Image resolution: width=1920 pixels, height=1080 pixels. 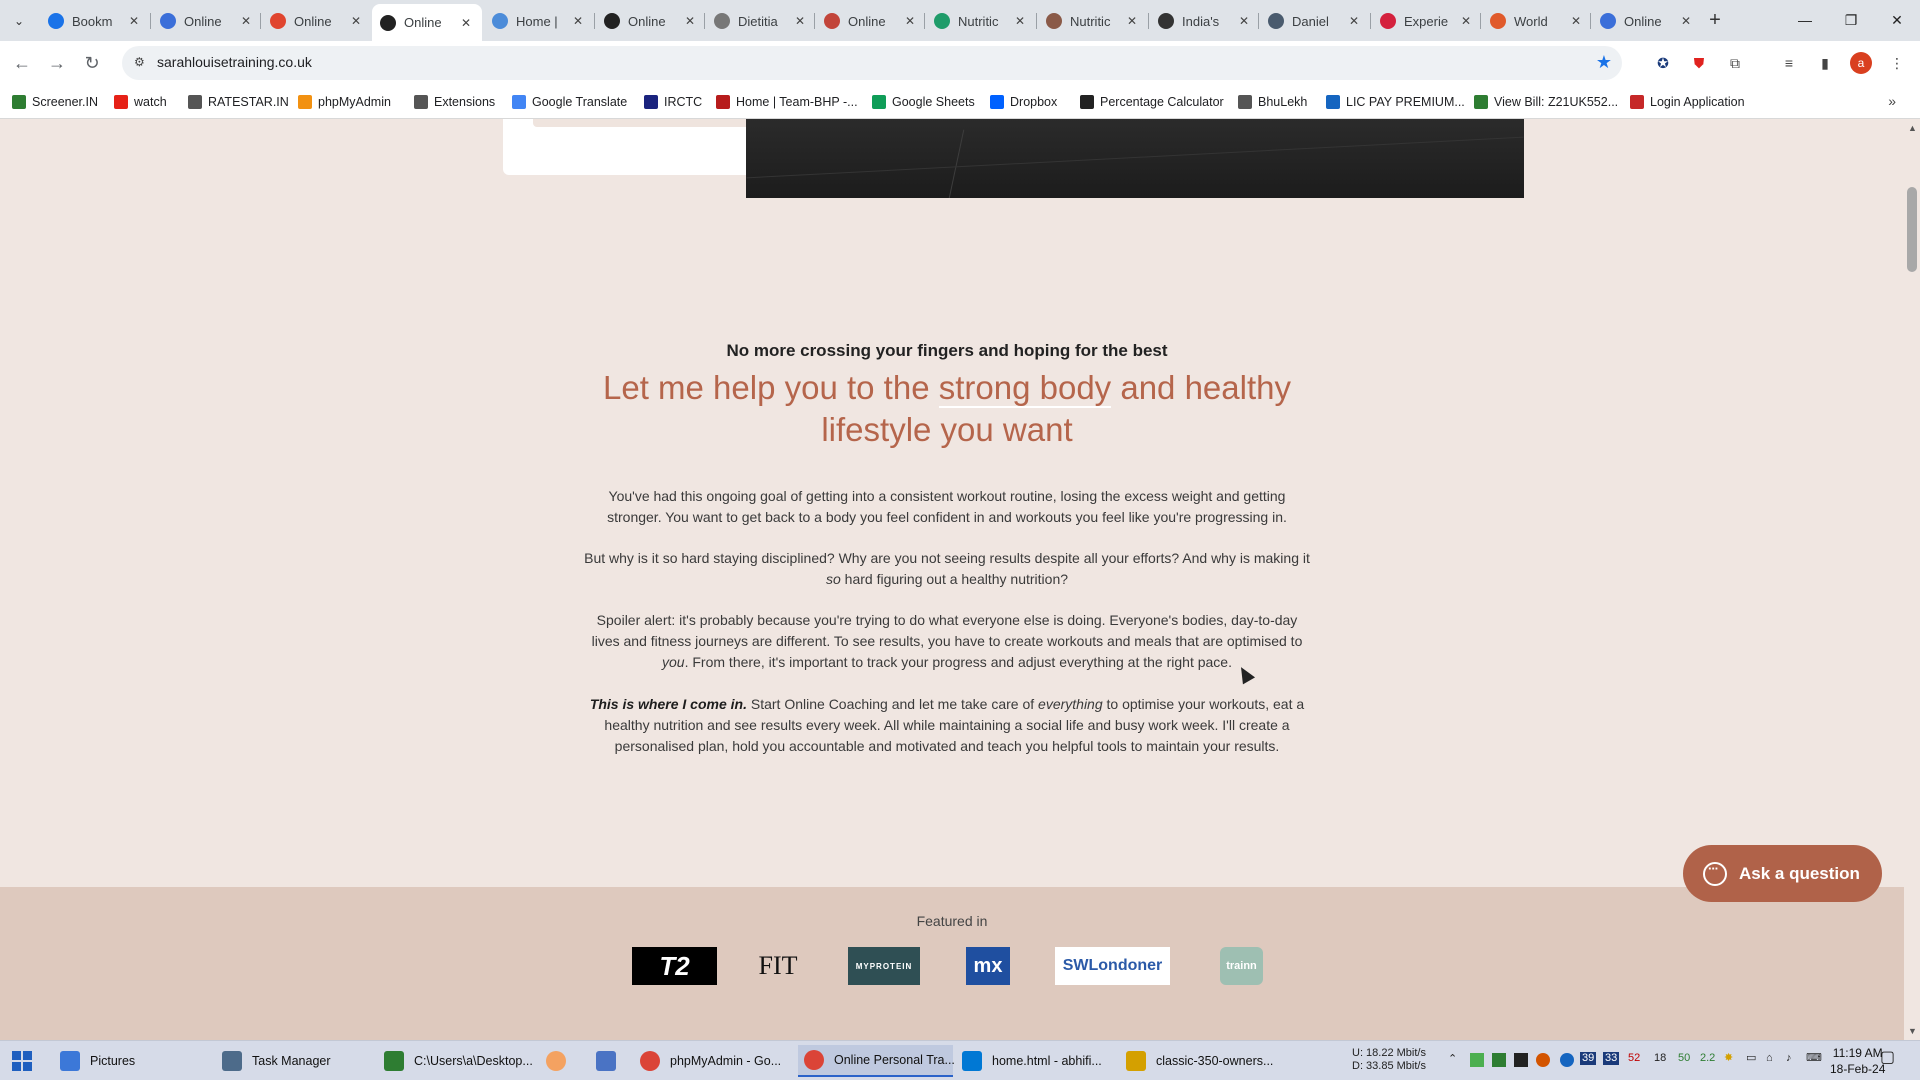 What do you see at coordinates (1588, 1058) in the screenshot?
I see `tray-counter: 39` at bounding box center [1588, 1058].